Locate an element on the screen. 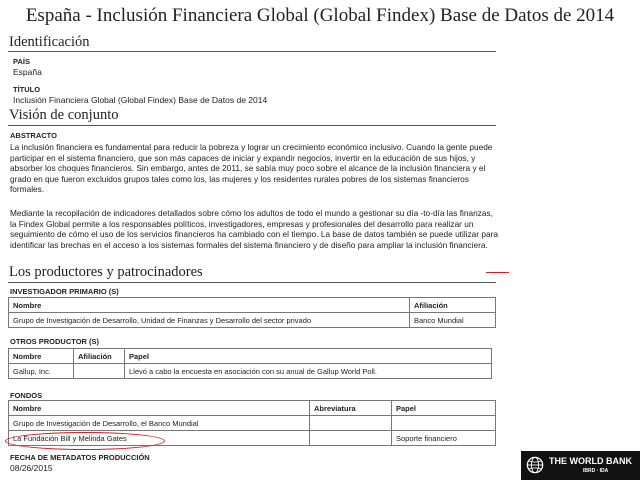 This screenshot has height=480, width=640. table-header-row: Nombre Afiliación Papel is located at coordinates (250, 356).